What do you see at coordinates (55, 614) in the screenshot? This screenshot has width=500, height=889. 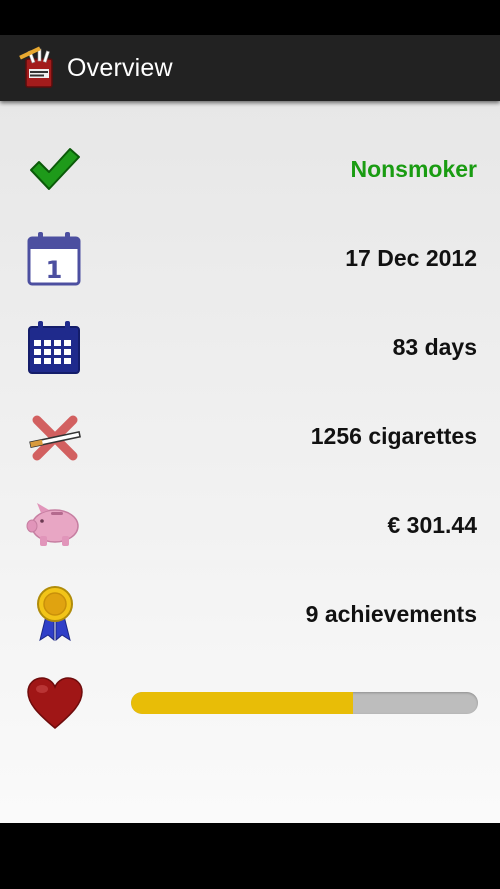 I see `award-ribbon-icon` at bounding box center [55, 614].